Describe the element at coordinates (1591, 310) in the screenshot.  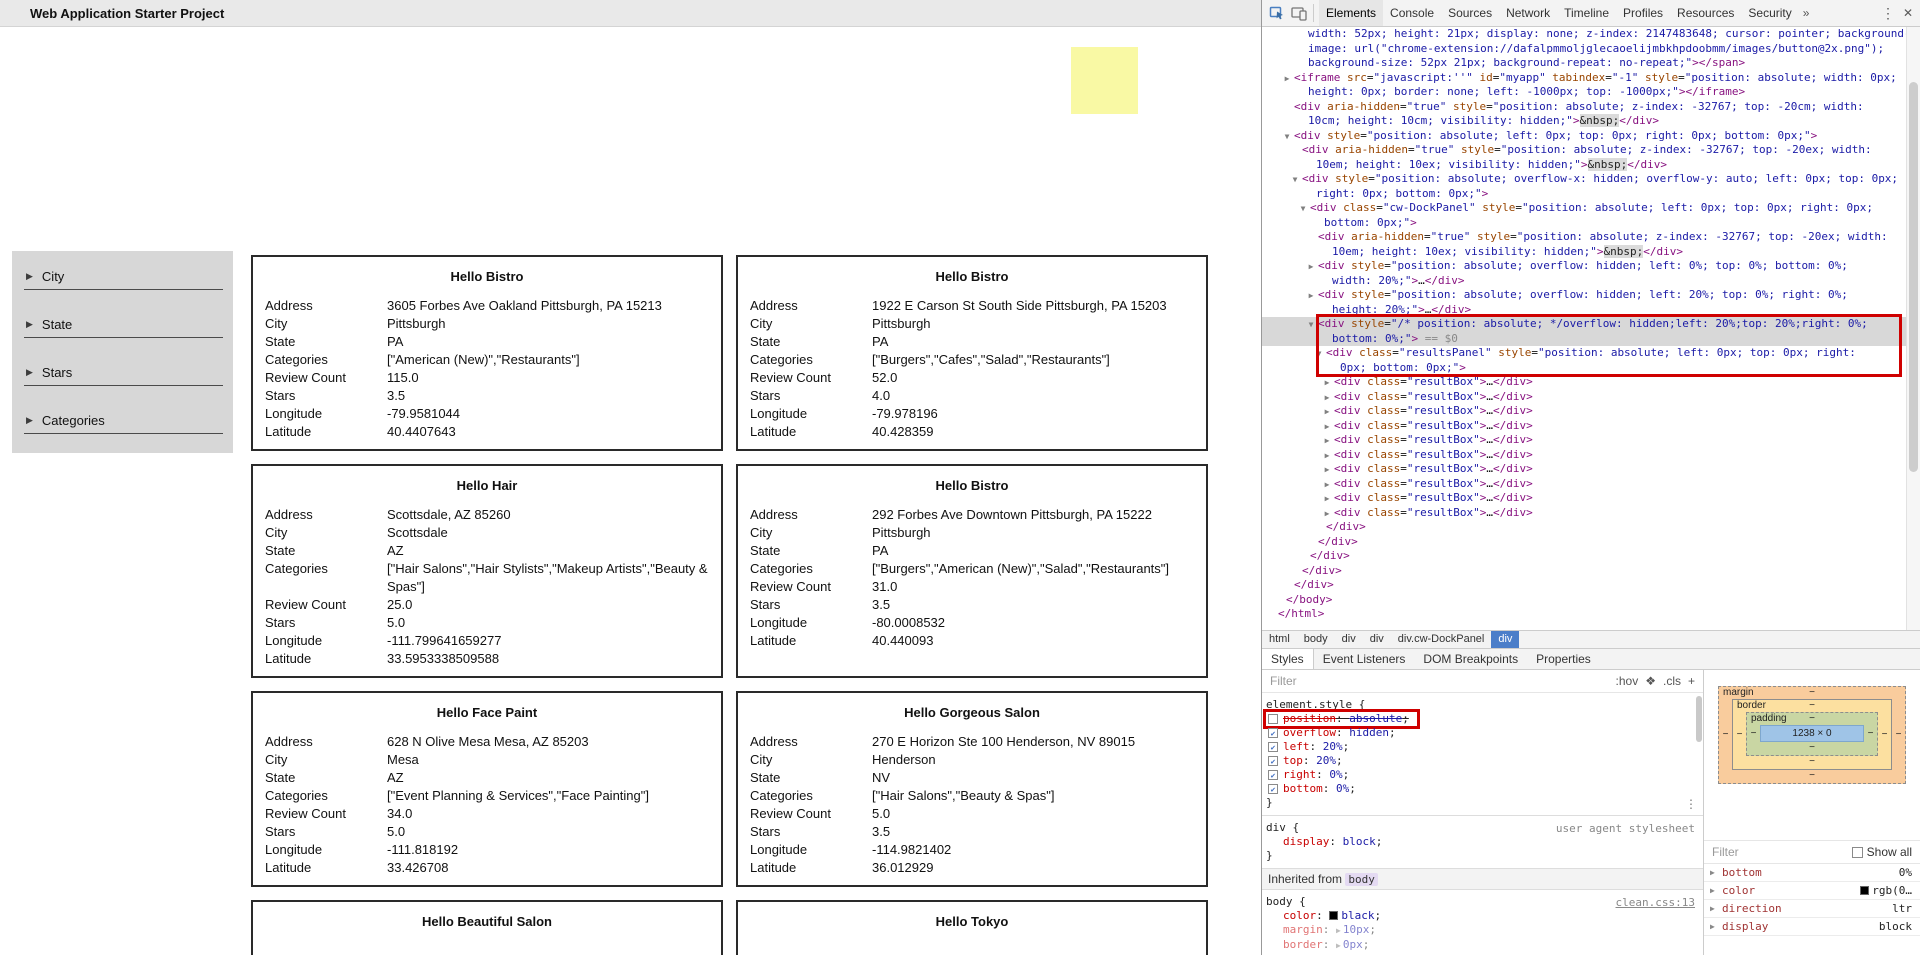
I see `code-line: height: 20%;">…</div>` at that location.